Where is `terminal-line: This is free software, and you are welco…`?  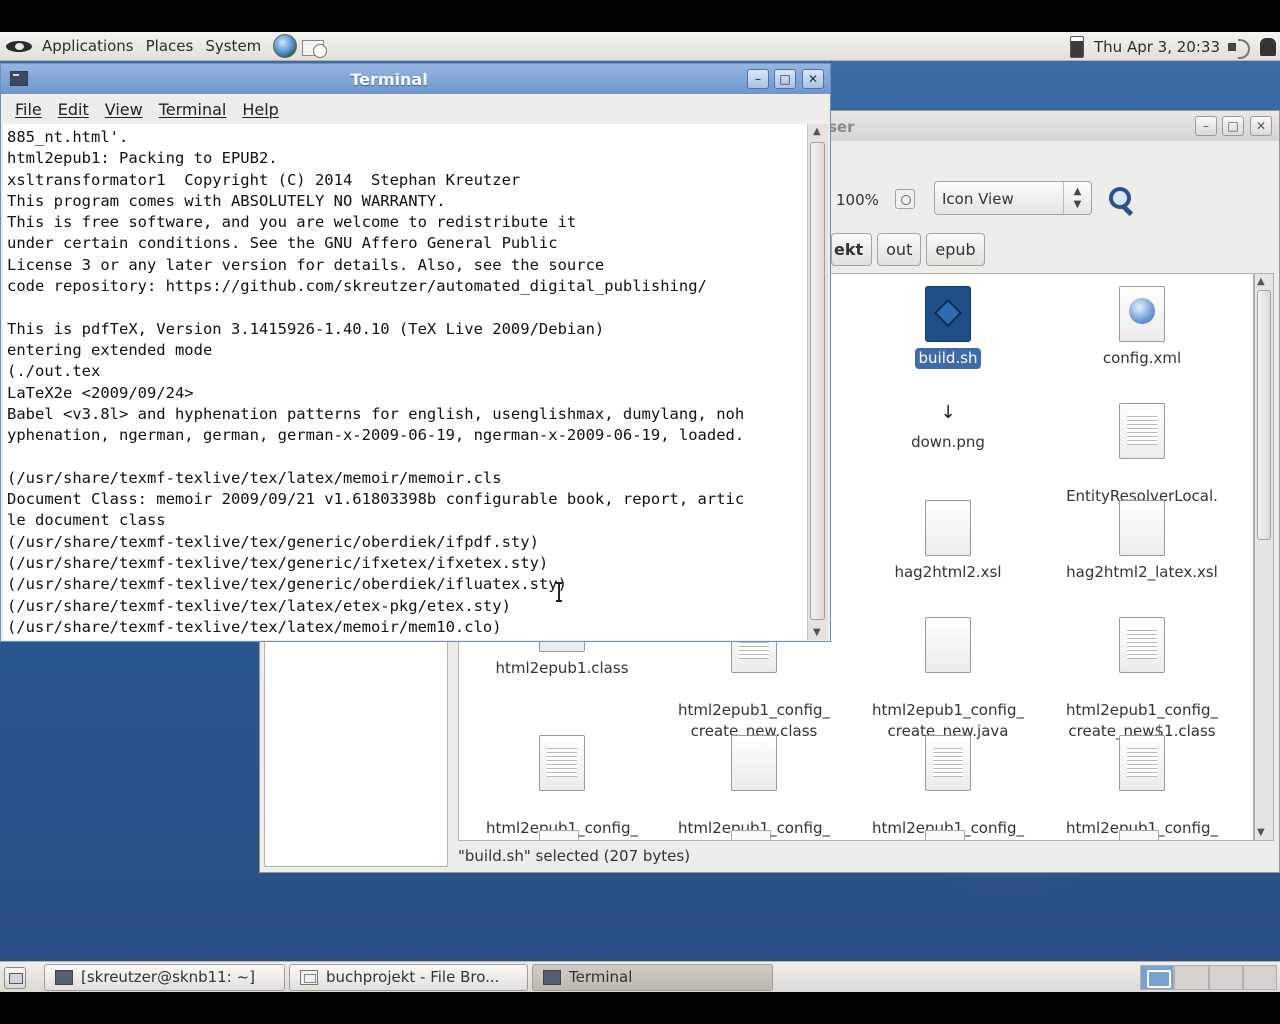
terminal-line: This is free software, and you are welco… is located at coordinates (292, 222).